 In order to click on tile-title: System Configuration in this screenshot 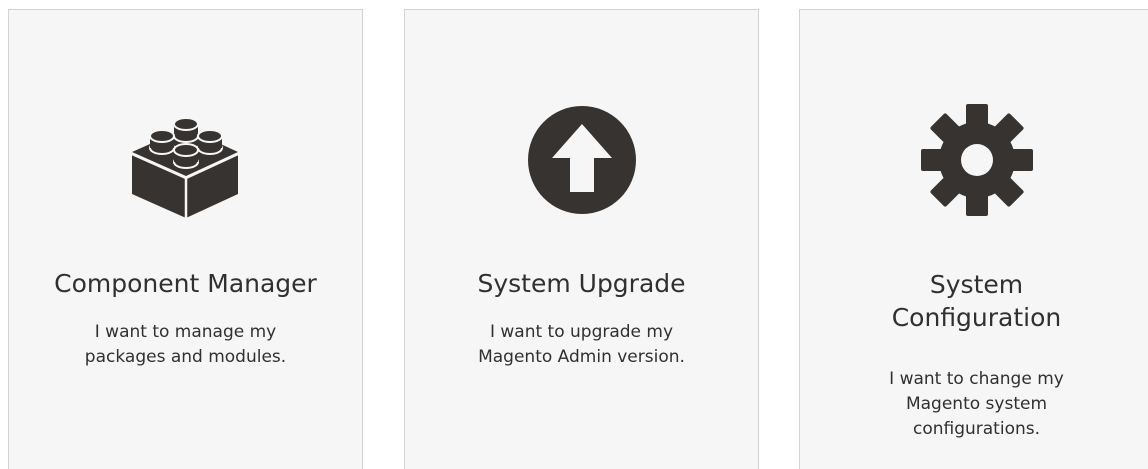, I will do `click(976, 301)`.